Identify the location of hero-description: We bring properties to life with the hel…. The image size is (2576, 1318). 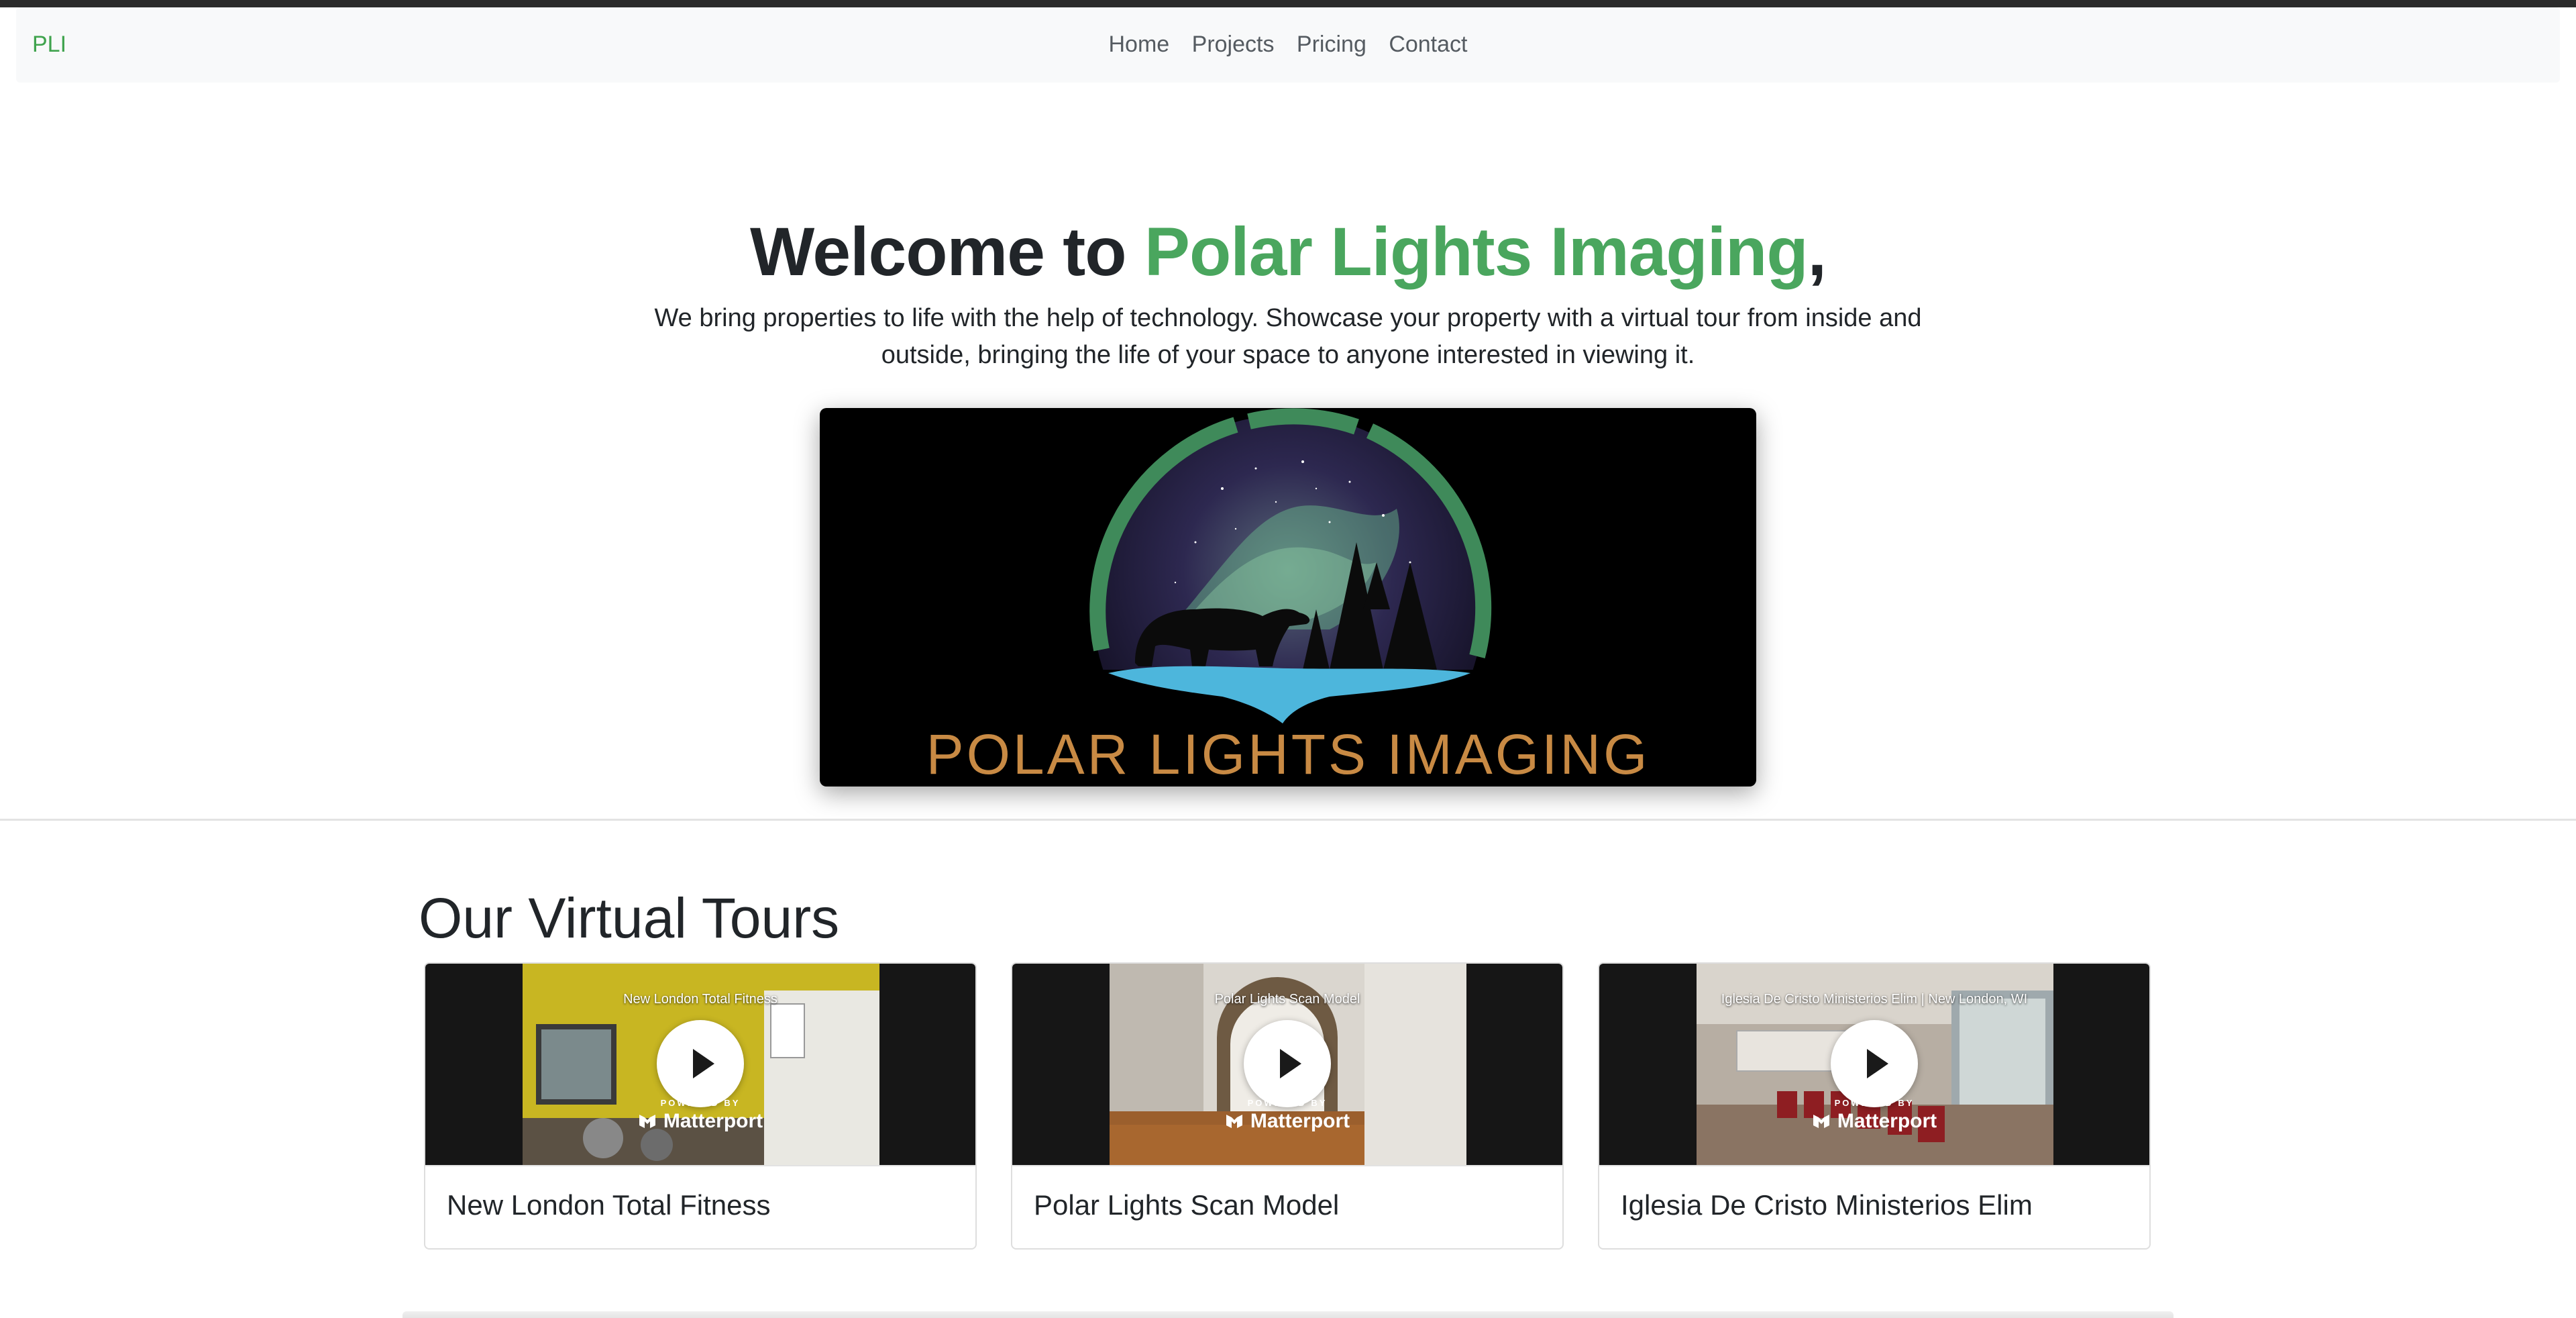
(1288, 336).